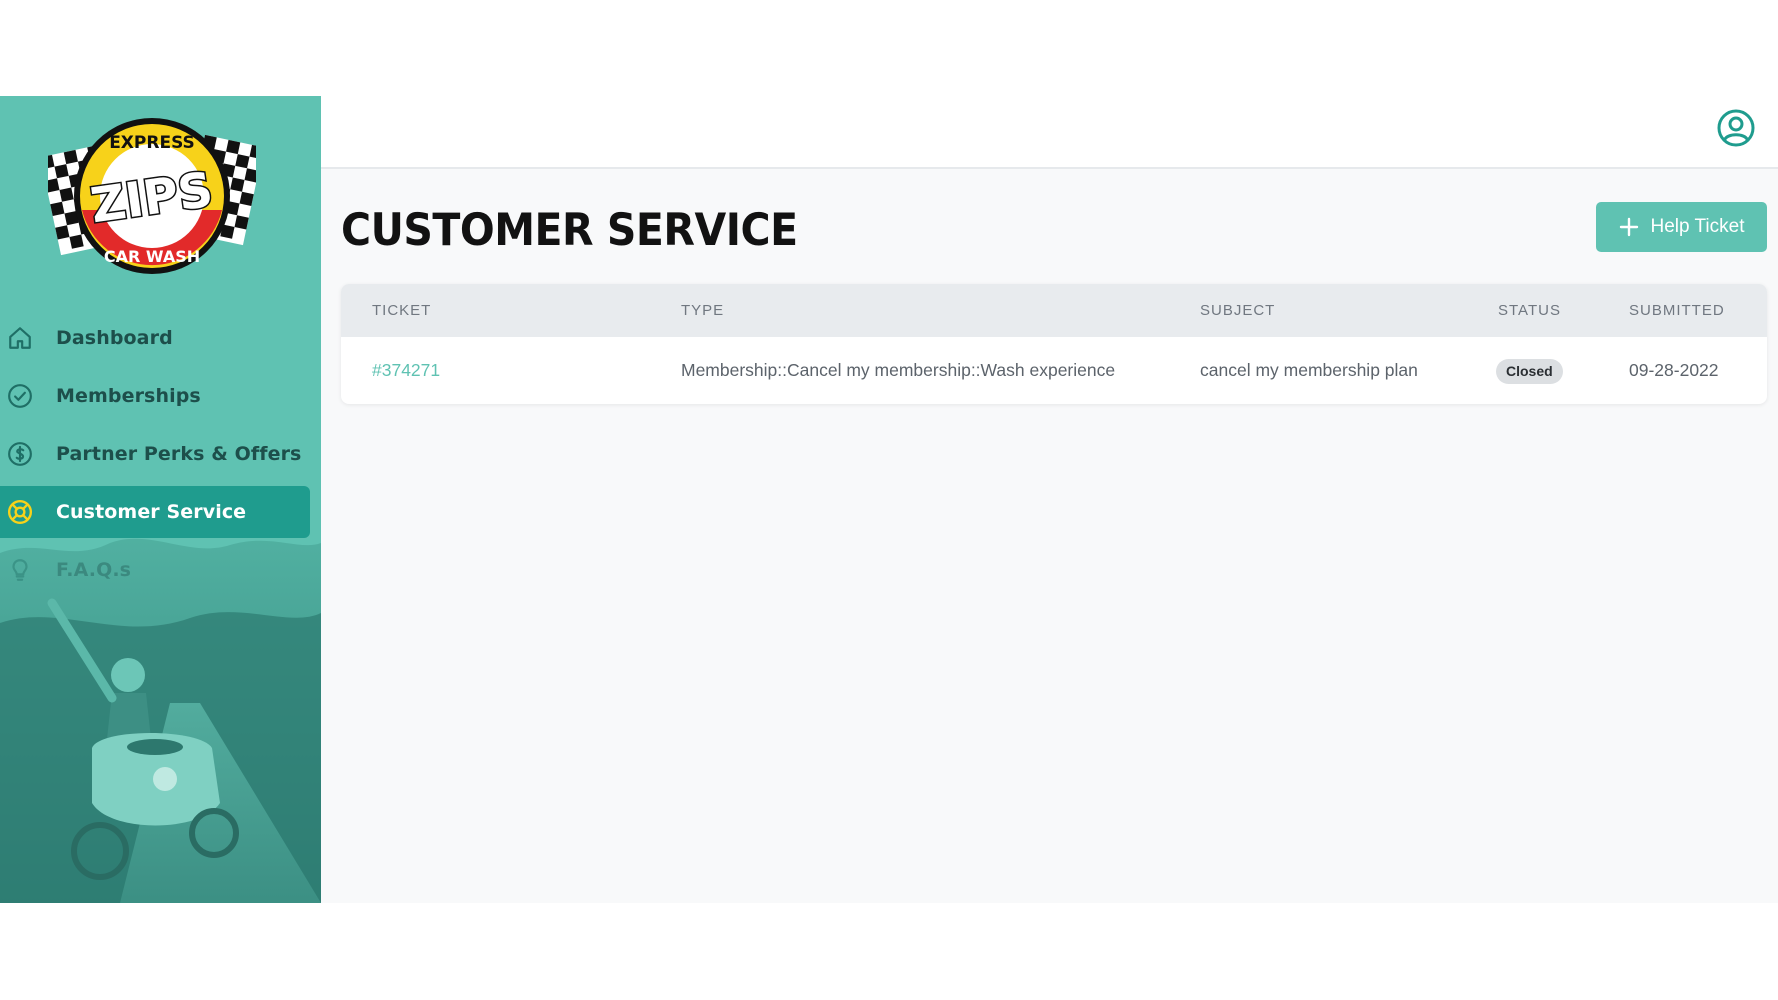 This screenshot has width=1778, height=1000. Describe the element at coordinates (152, 195) in the screenshot. I see `zips-logo: EXPRESS ZIPS CAR WASH` at that location.